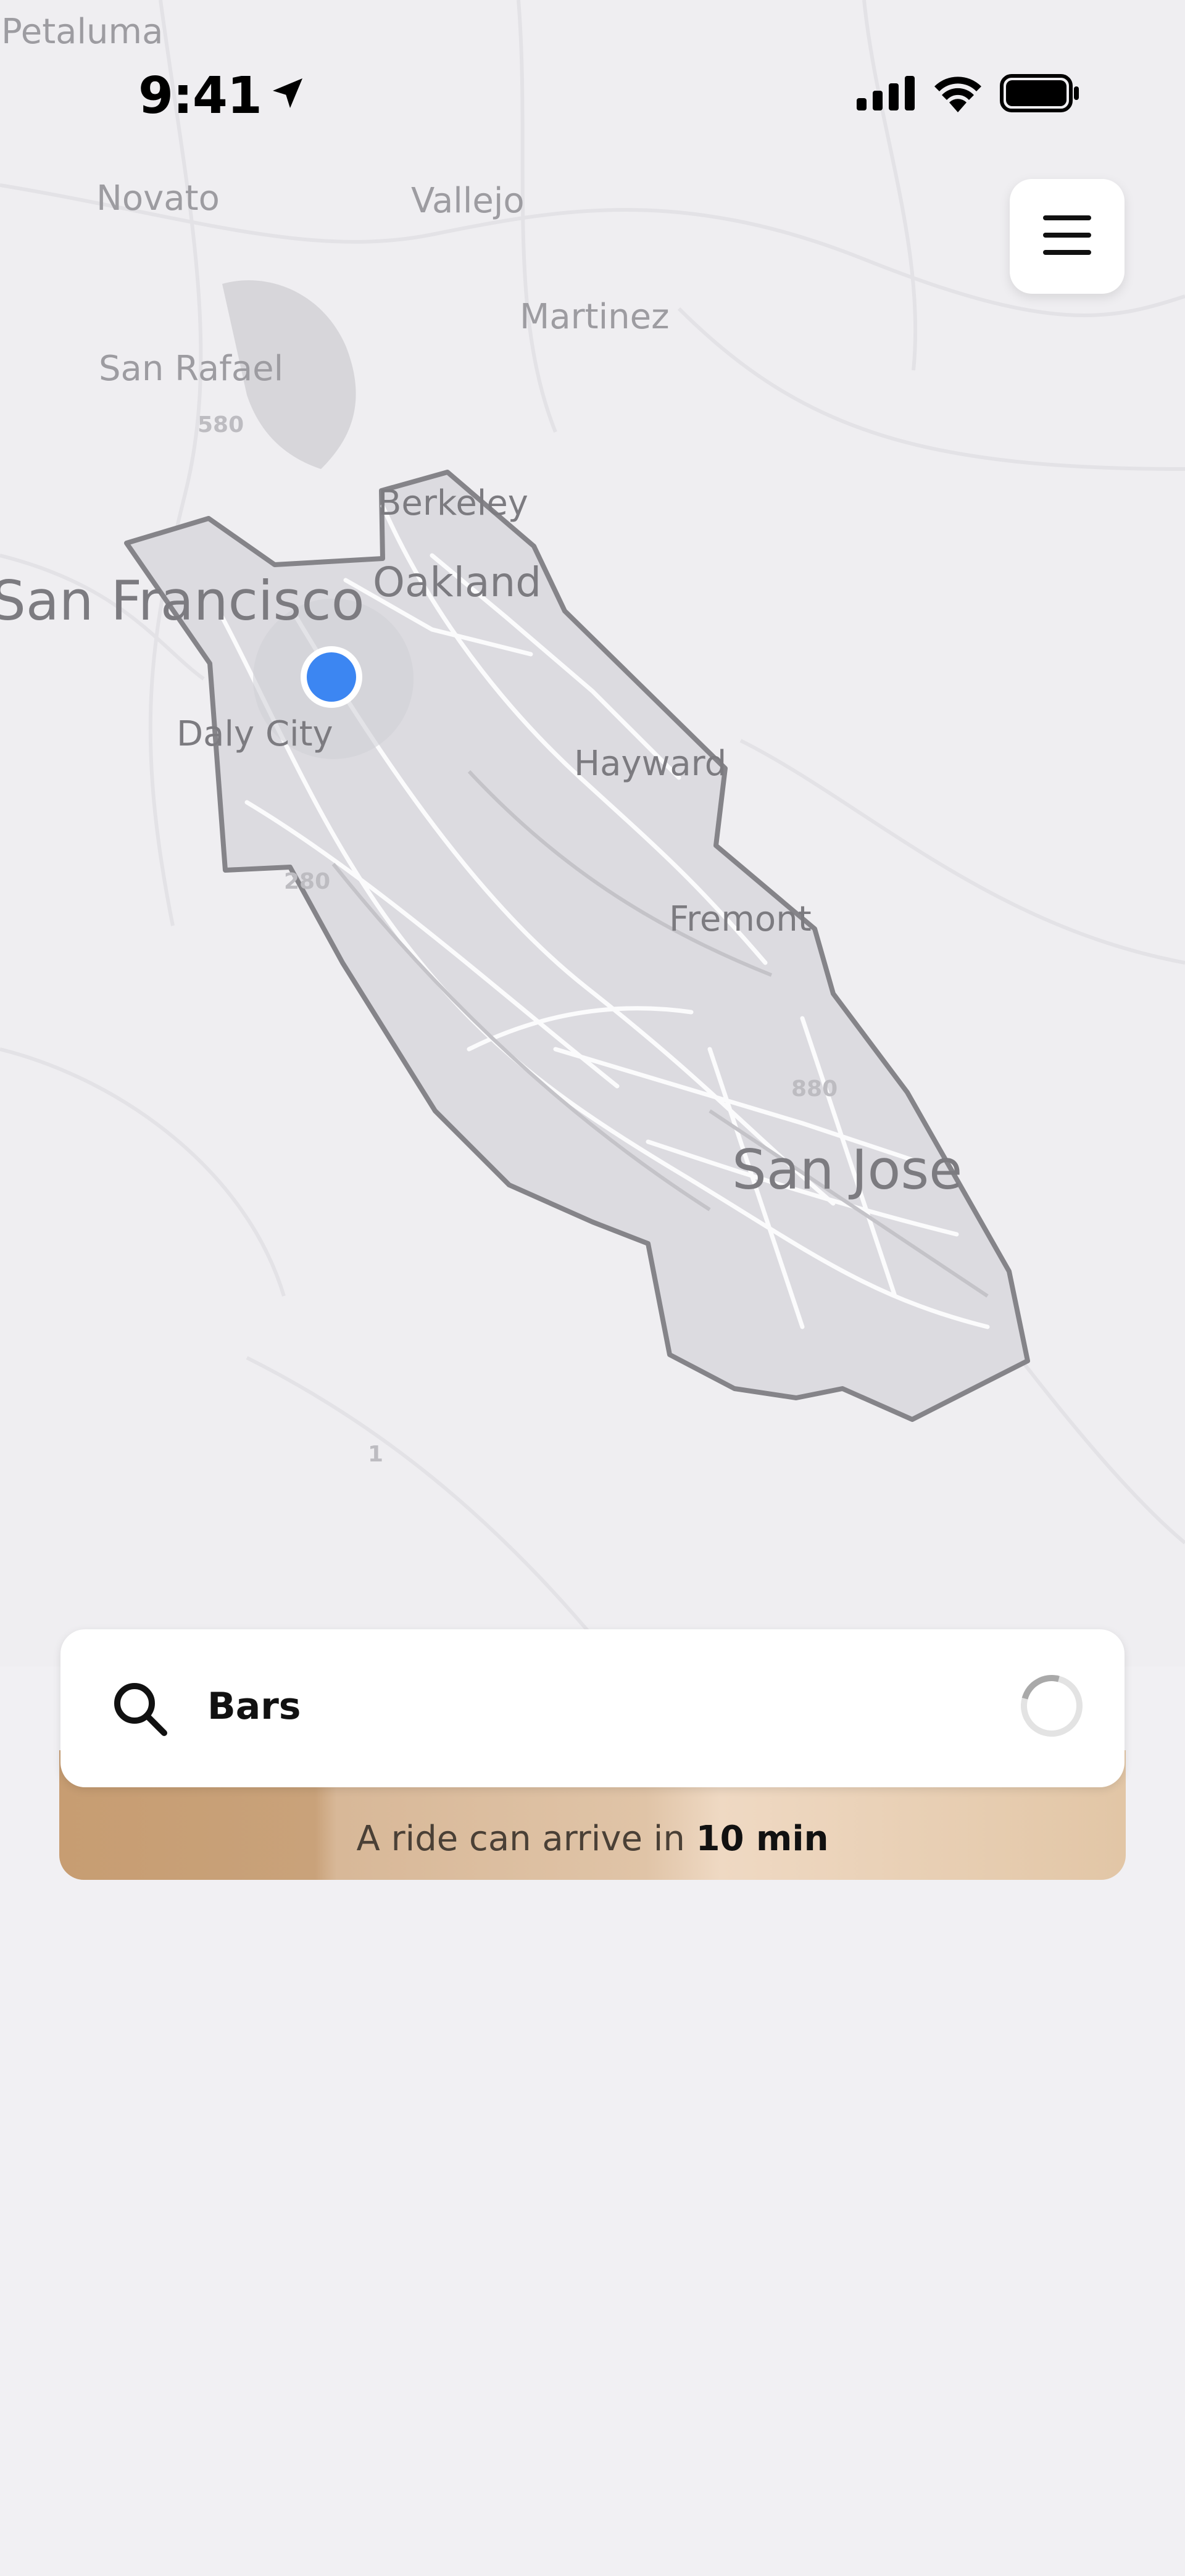 Image resolution: width=1185 pixels, height=2576 pixels. Describe the element at coordinates (254, 1706) in the screenshot. I see `search-input: Bars` at that location.